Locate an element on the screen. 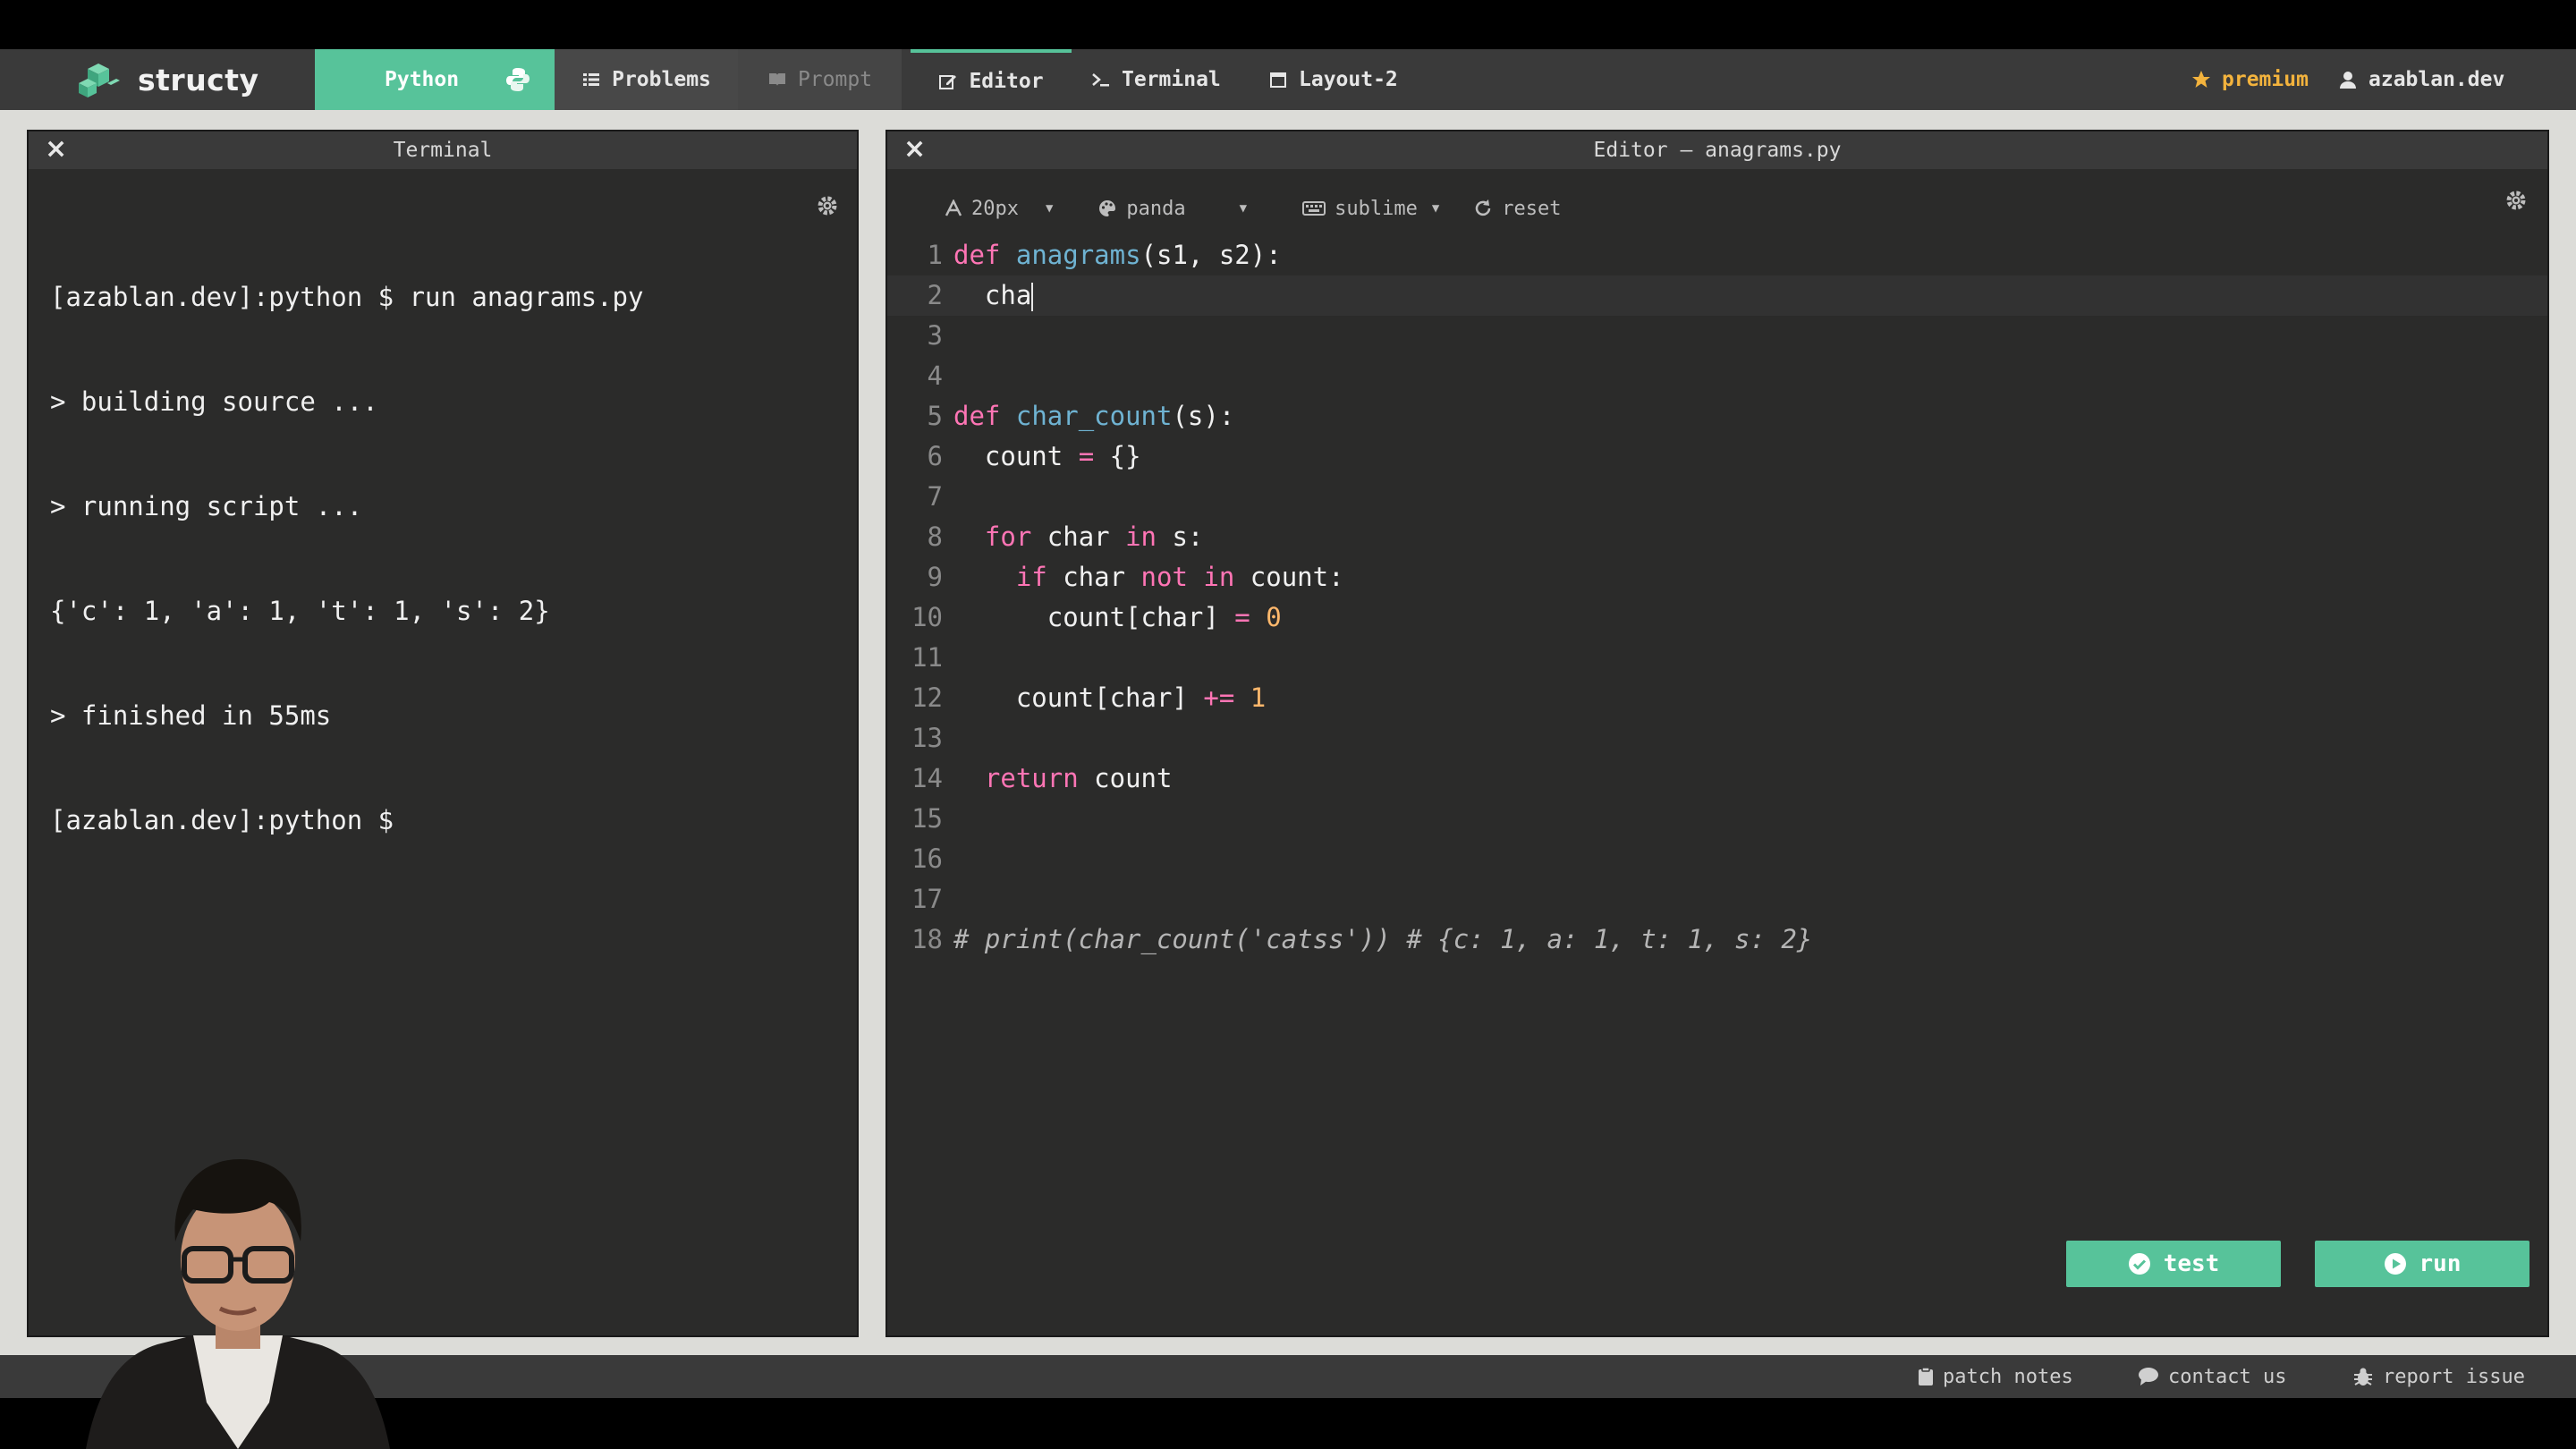 Image resolution: width=2576 pixels, height=1449 pixels. bug-icon is located at coordinates (2363, 1376).